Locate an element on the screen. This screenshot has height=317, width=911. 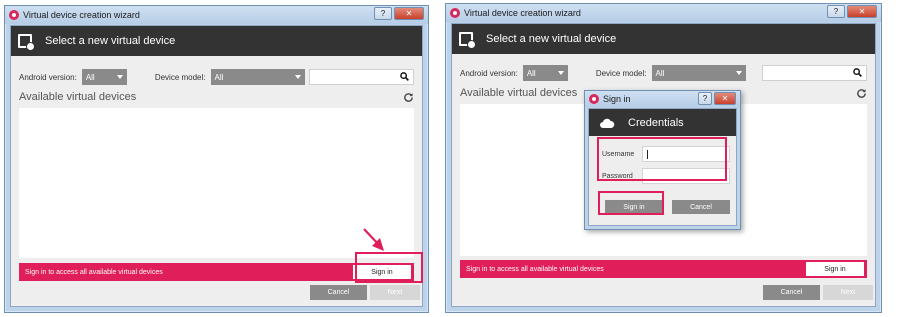
credentials-highlight is located at coordinates (662, 159).